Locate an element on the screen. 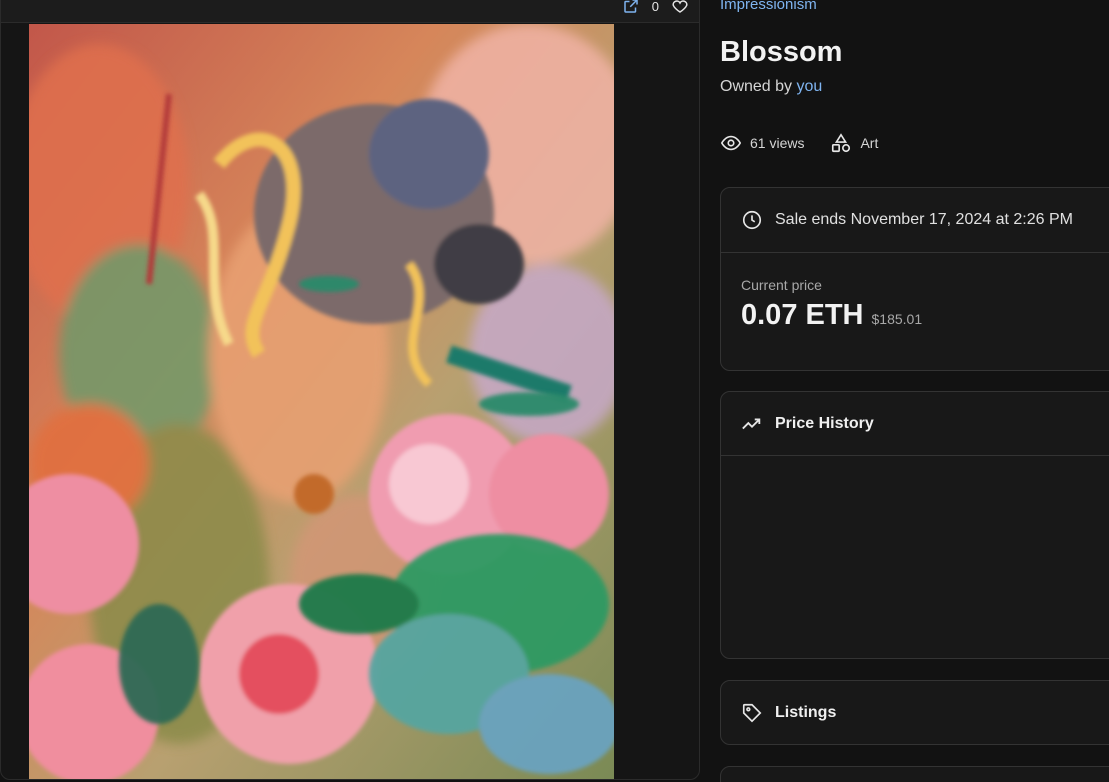  owner-line: Owned by you is located at coordinates (771, 87).